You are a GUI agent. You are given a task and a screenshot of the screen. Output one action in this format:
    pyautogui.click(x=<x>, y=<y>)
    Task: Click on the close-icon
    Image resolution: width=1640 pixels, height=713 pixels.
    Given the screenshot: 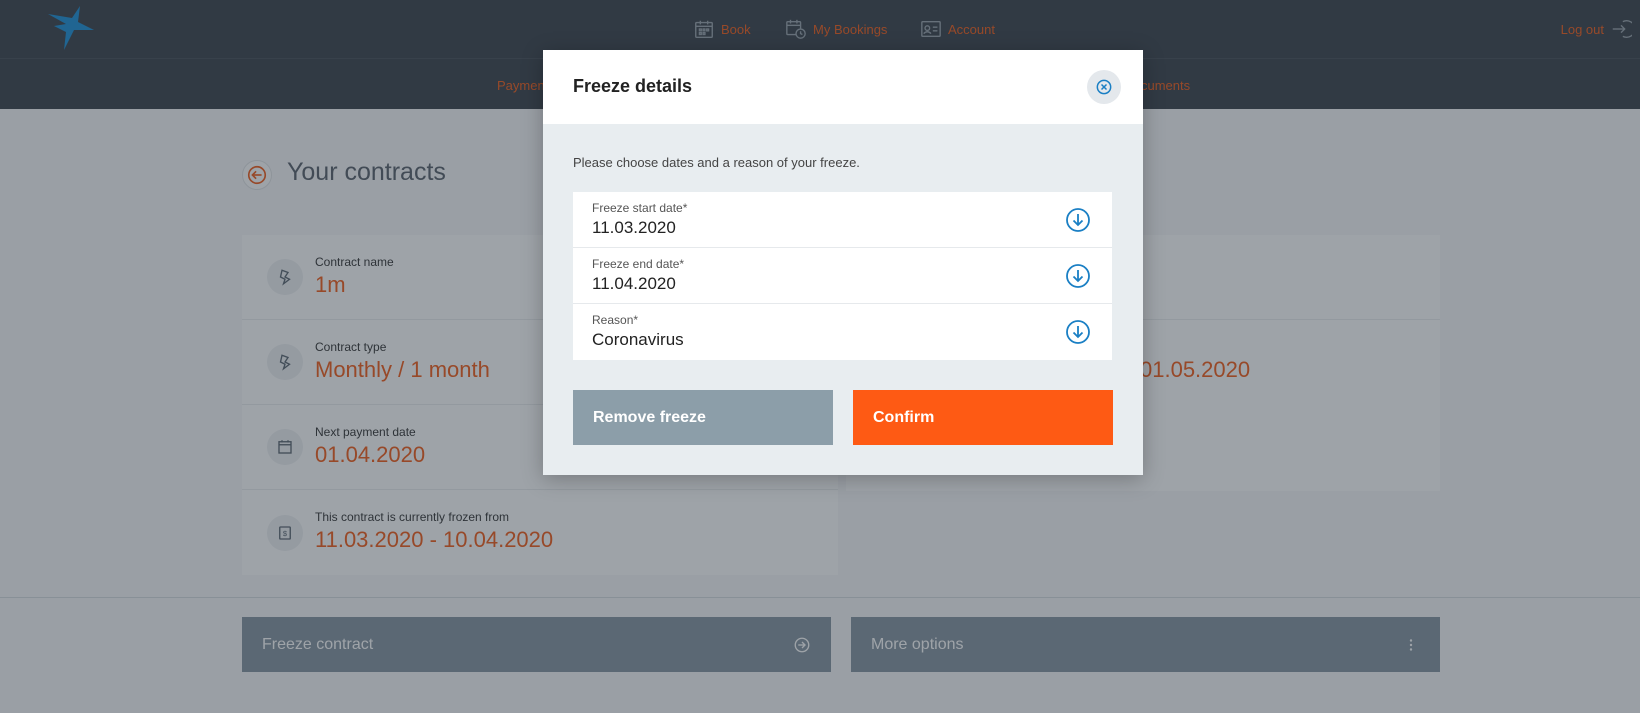 What is the action you would take?
    pyautogui.click(x=1104, y=87)
    